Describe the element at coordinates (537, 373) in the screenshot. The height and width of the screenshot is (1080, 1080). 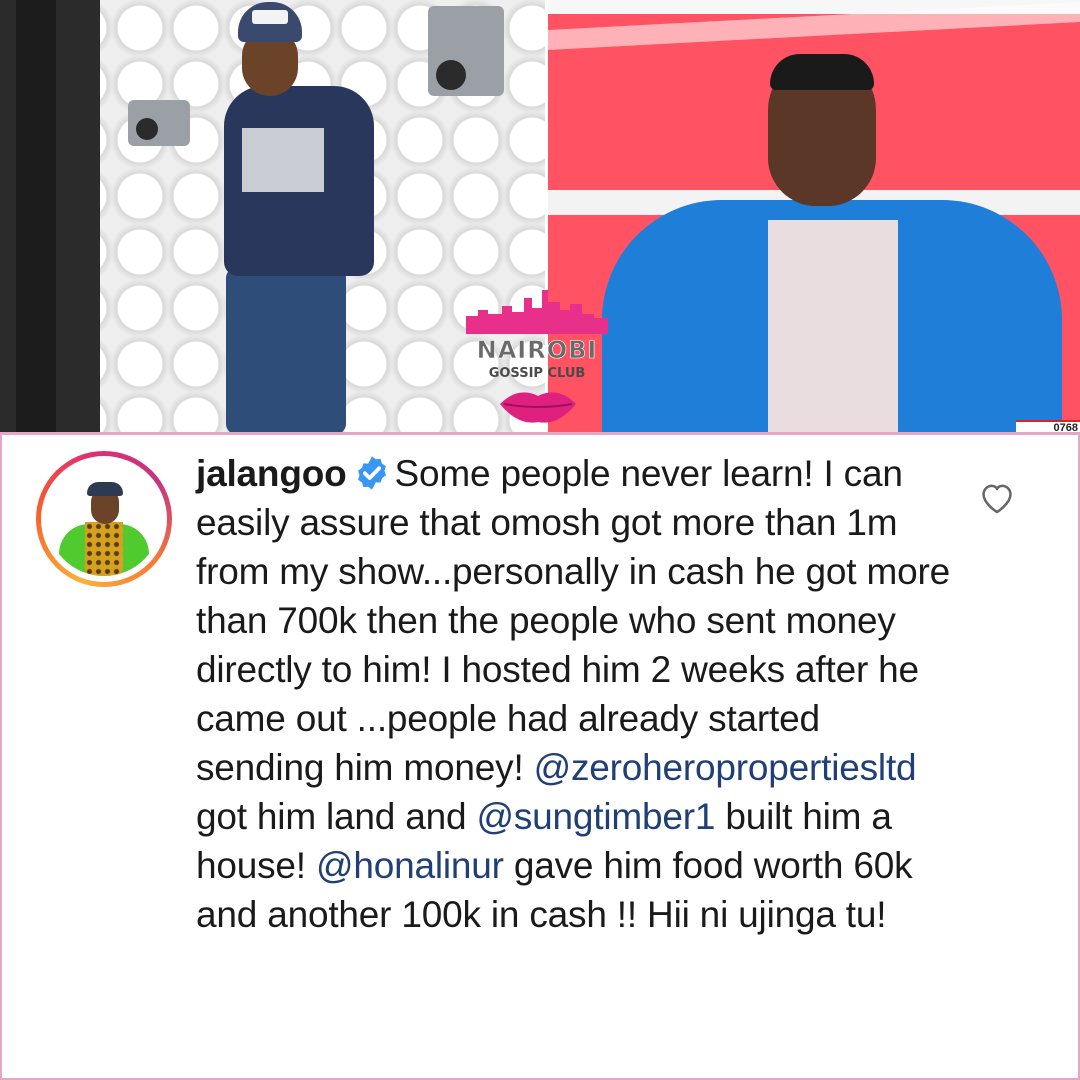
I see `watermark-subtitle: GOSSIP CLUB` at that location.